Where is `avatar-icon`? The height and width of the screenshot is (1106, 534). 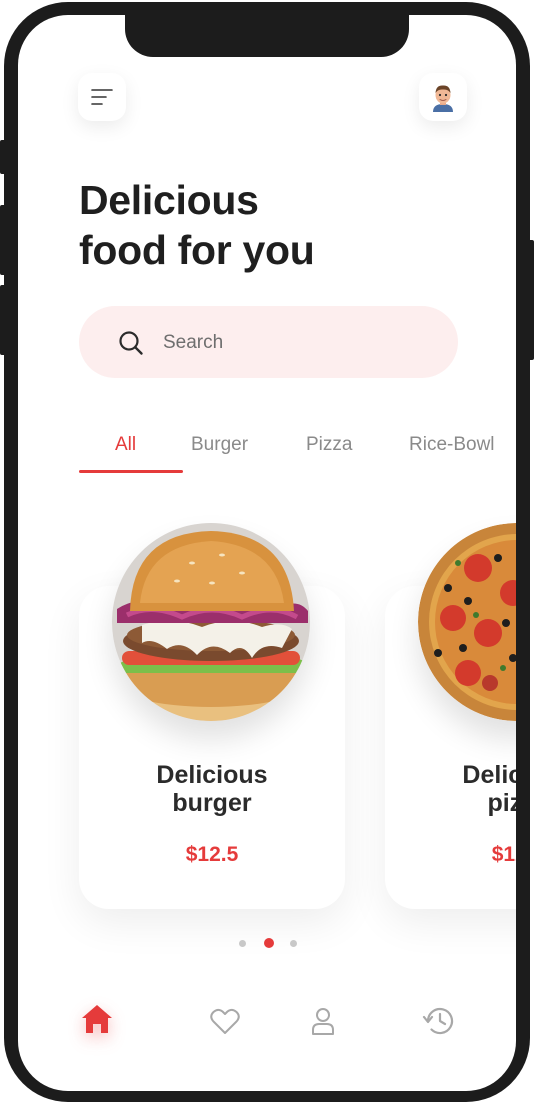
avatar-icon is located at coordinates (443, 98).